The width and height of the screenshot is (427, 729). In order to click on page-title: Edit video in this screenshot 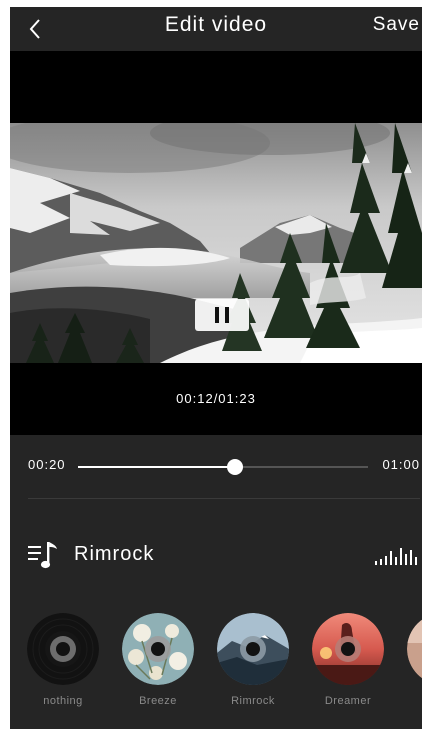, I will do `click(216, 24)`.